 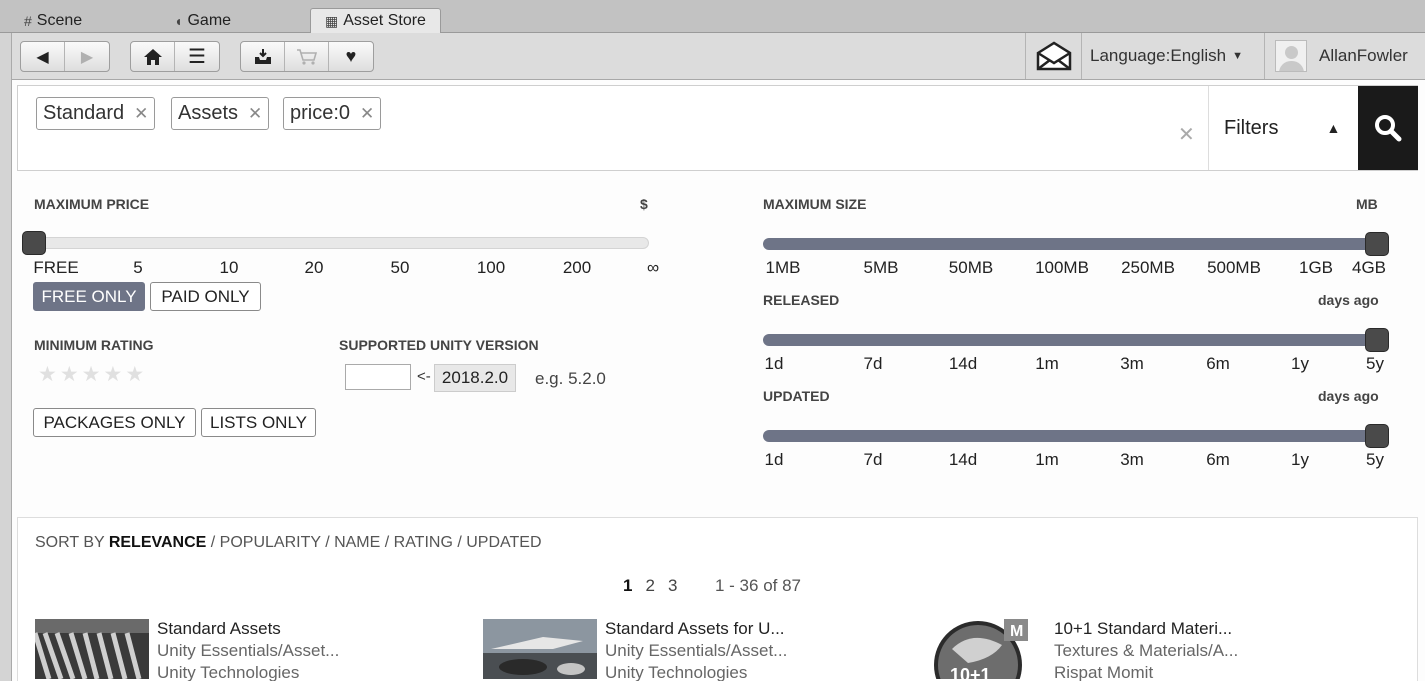 I want to click on search-chip: Assets ✕, so click(x=220, y=113).